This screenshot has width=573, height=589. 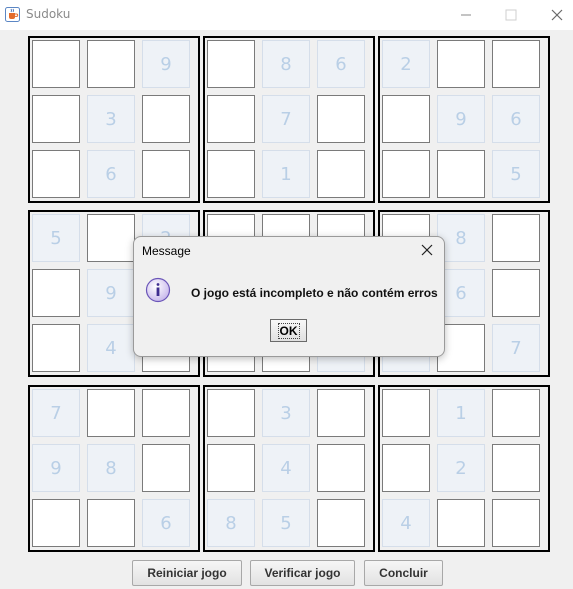 I want to click on close-icon, so click(x=557, y=15).